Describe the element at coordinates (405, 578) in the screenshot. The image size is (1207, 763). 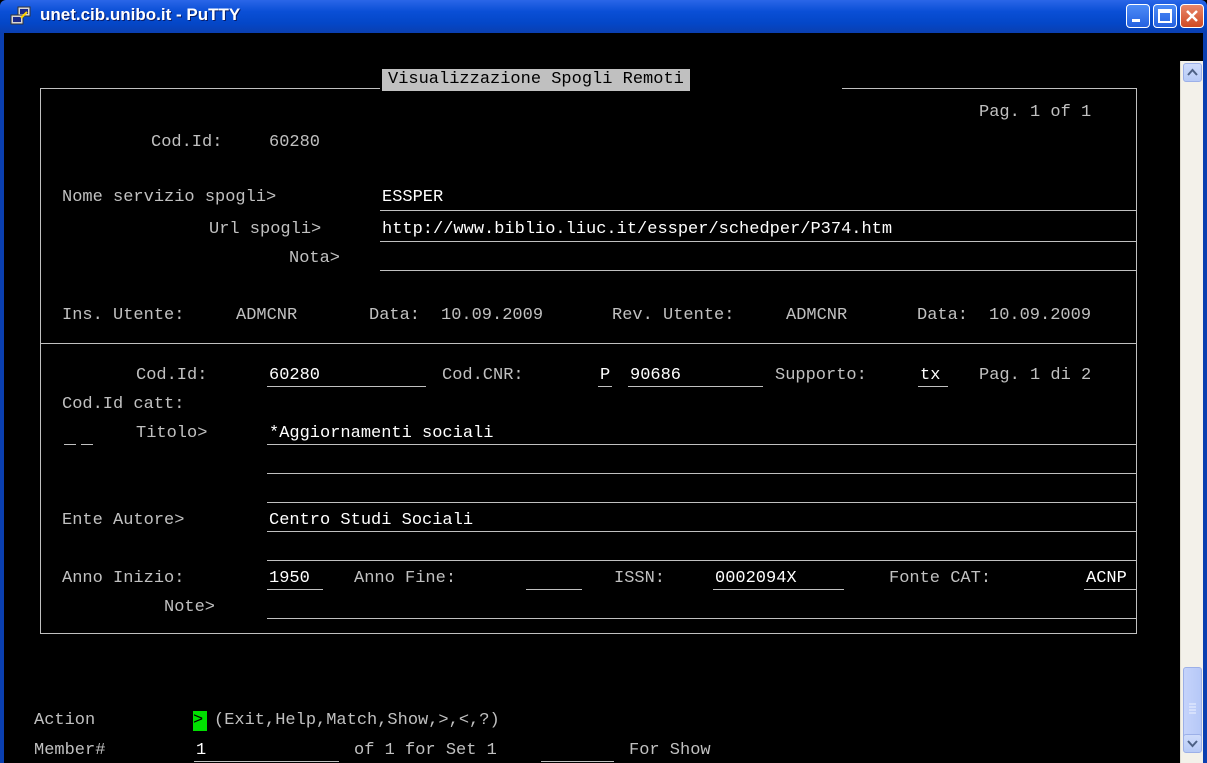
I see `anno-fine-label: Anno Fine:` at that location.